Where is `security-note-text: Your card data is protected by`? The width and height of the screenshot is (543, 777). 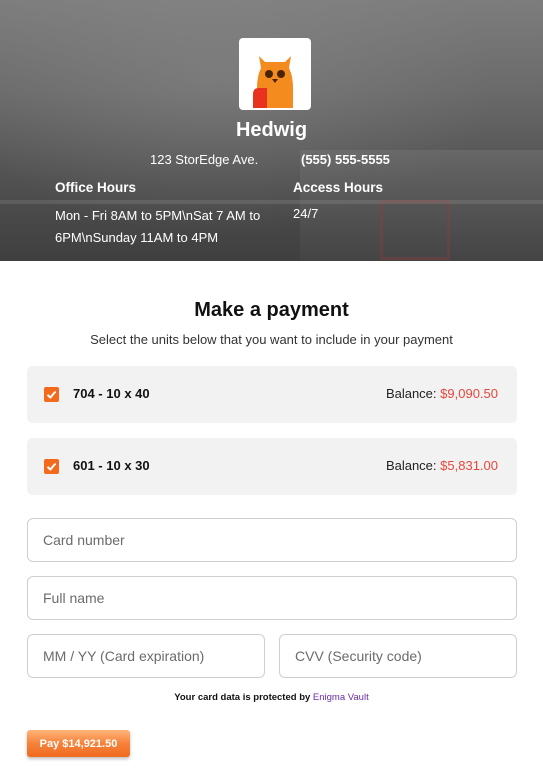 security-note-text: Your card data is protected by is located at coordinates (242, 697).